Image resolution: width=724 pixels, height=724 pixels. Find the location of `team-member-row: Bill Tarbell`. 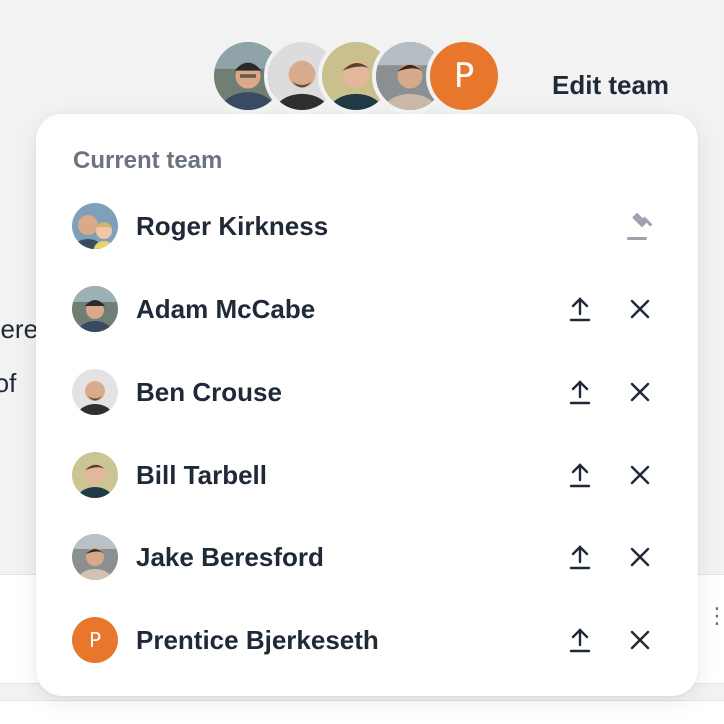

team-member-row: Bill Tarbell is located at coordinates (367, 475).